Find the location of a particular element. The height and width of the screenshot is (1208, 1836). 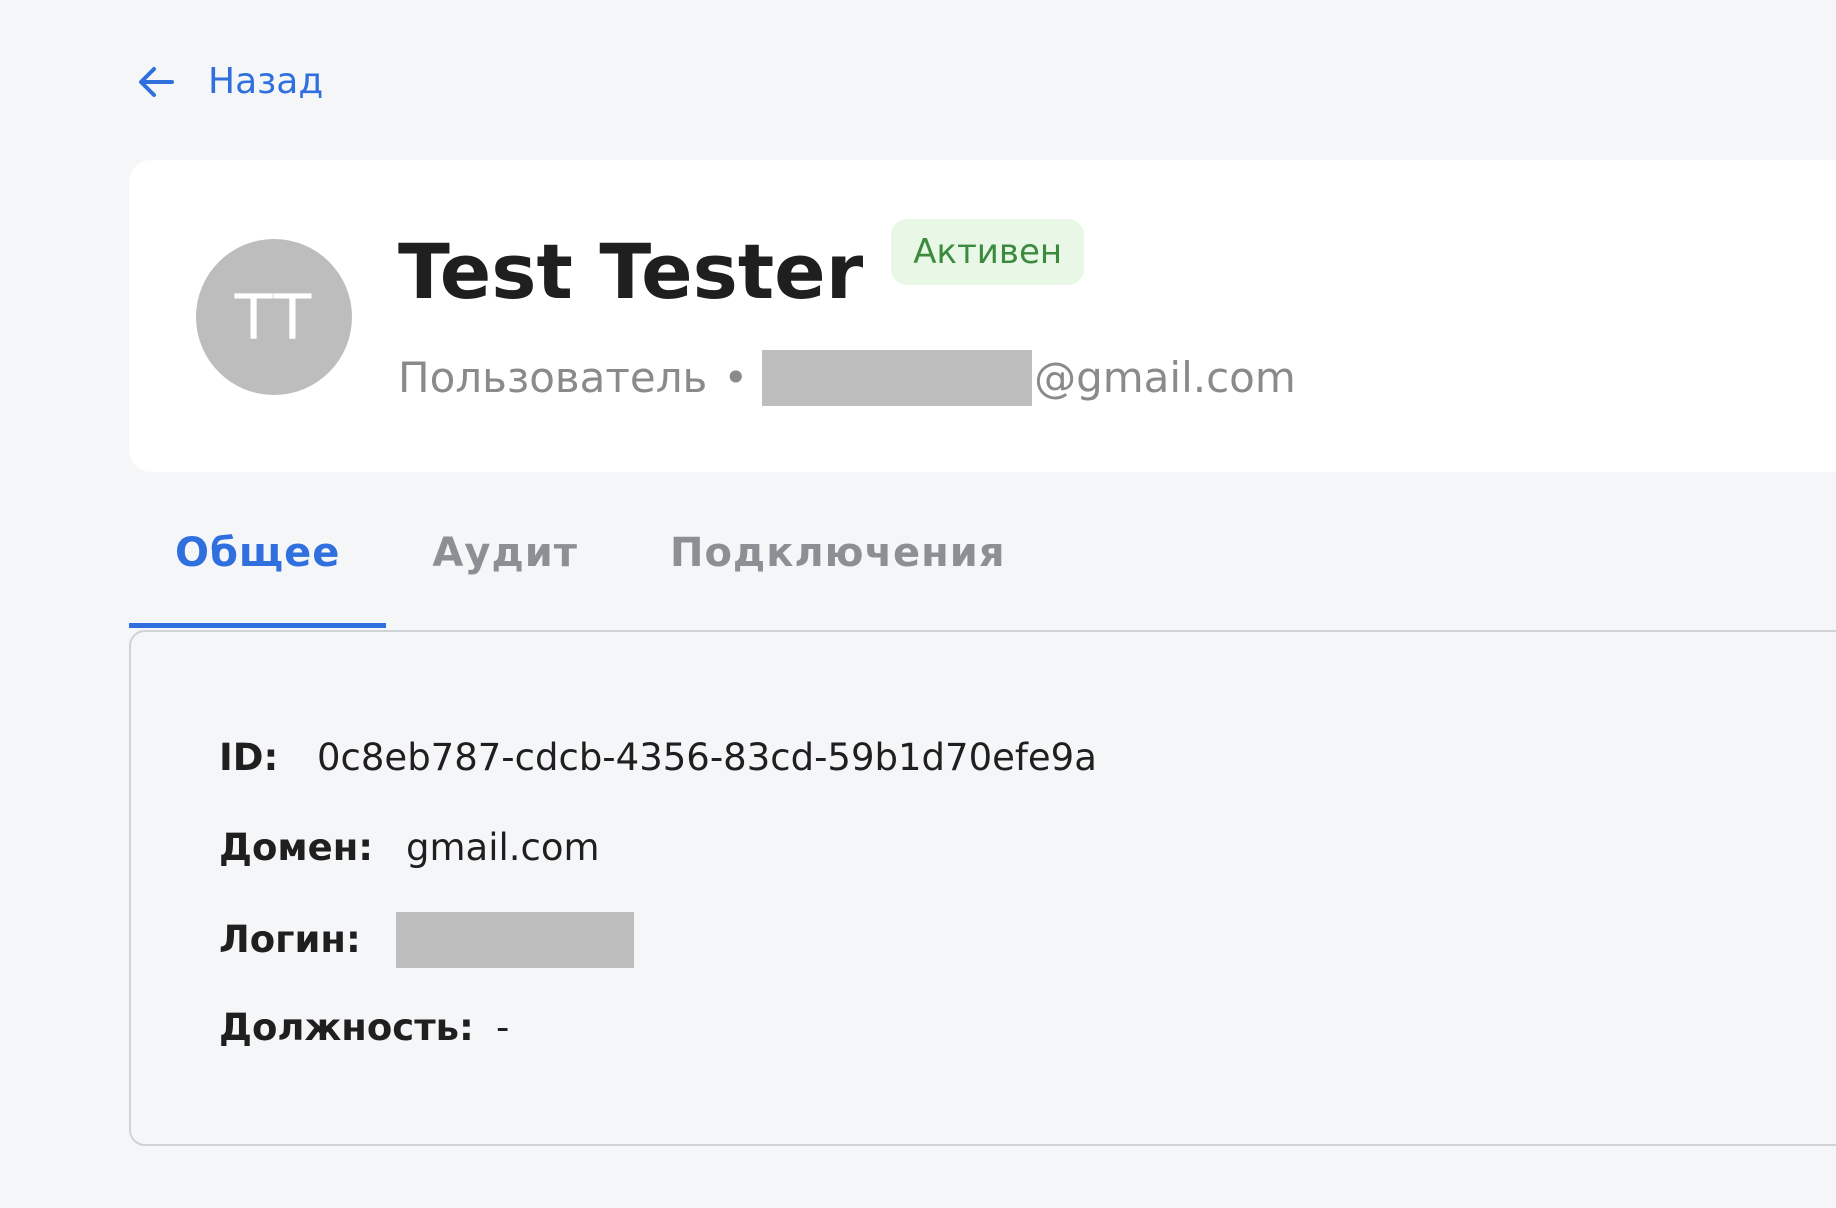

detail-row-login: Логин: is located at coordinates (426, 940).